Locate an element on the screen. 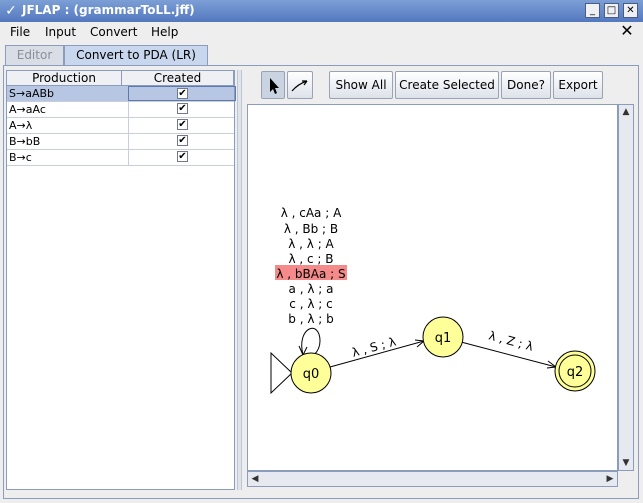  production-cell: A→λ is located at coordinates (21, 125).